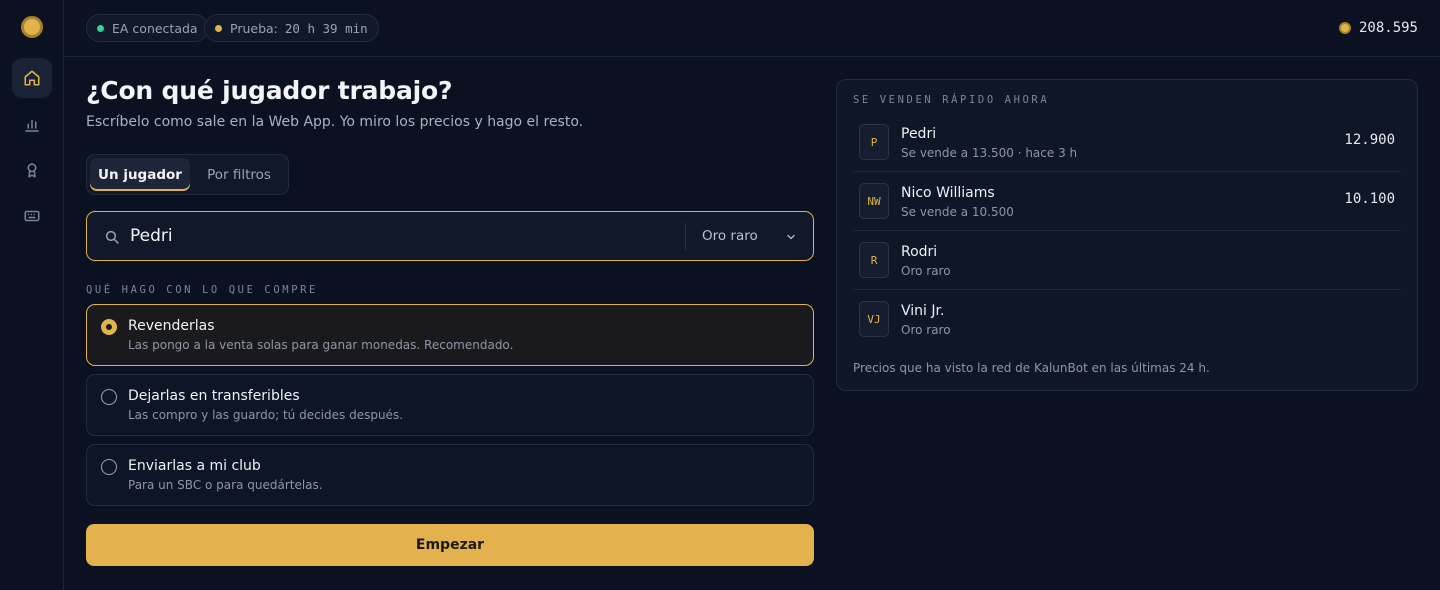 This screenshot has height=590, width=1440. I want to click on tab-un-jugador: Un jugador, so click(140, 174).